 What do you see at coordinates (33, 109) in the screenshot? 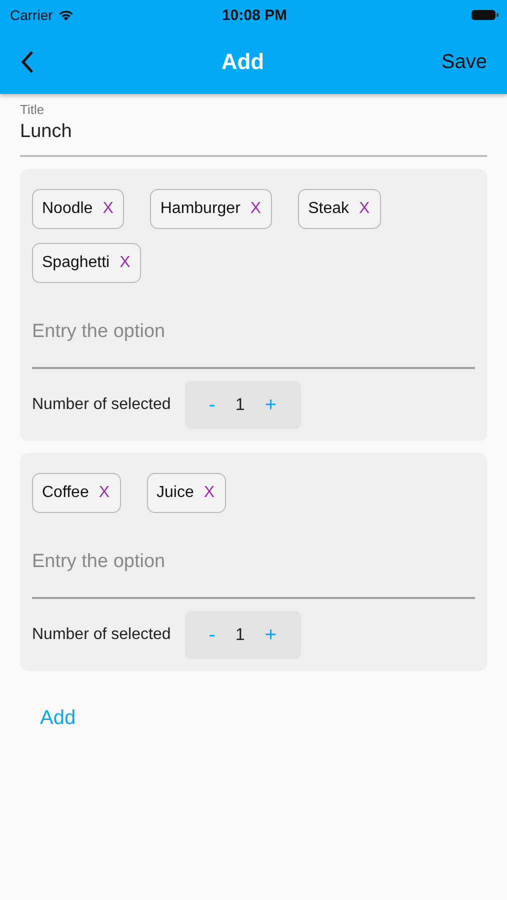
I see `field-label: Title` at bounding box center [33, 109].